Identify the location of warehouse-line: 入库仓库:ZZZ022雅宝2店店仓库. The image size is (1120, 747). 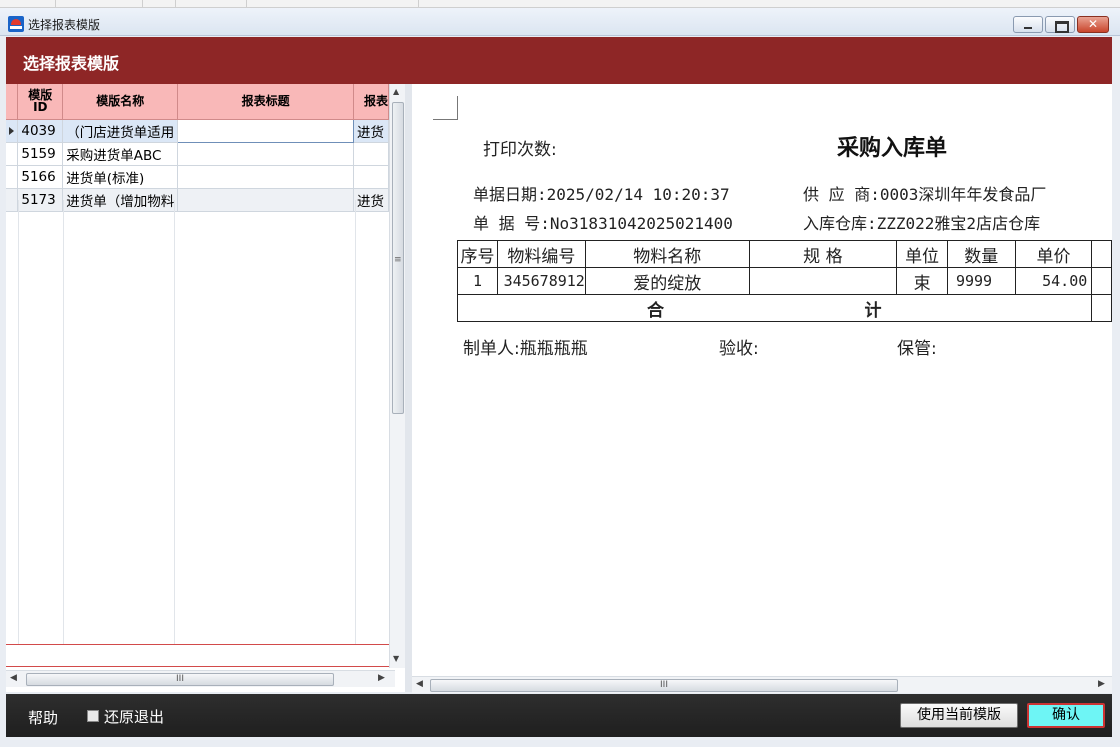
(922, 223).